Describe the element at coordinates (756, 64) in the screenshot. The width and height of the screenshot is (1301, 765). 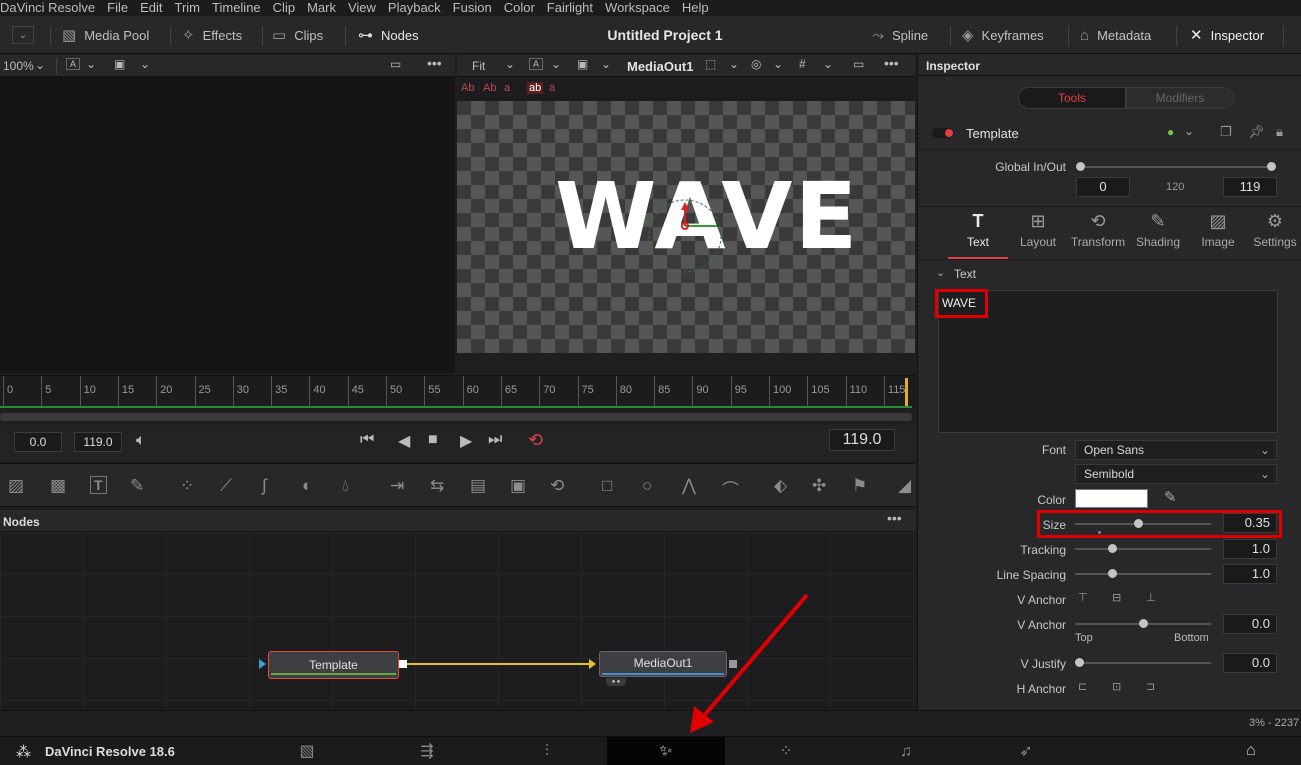
I see `color-channel-icon: ◎` at that location.